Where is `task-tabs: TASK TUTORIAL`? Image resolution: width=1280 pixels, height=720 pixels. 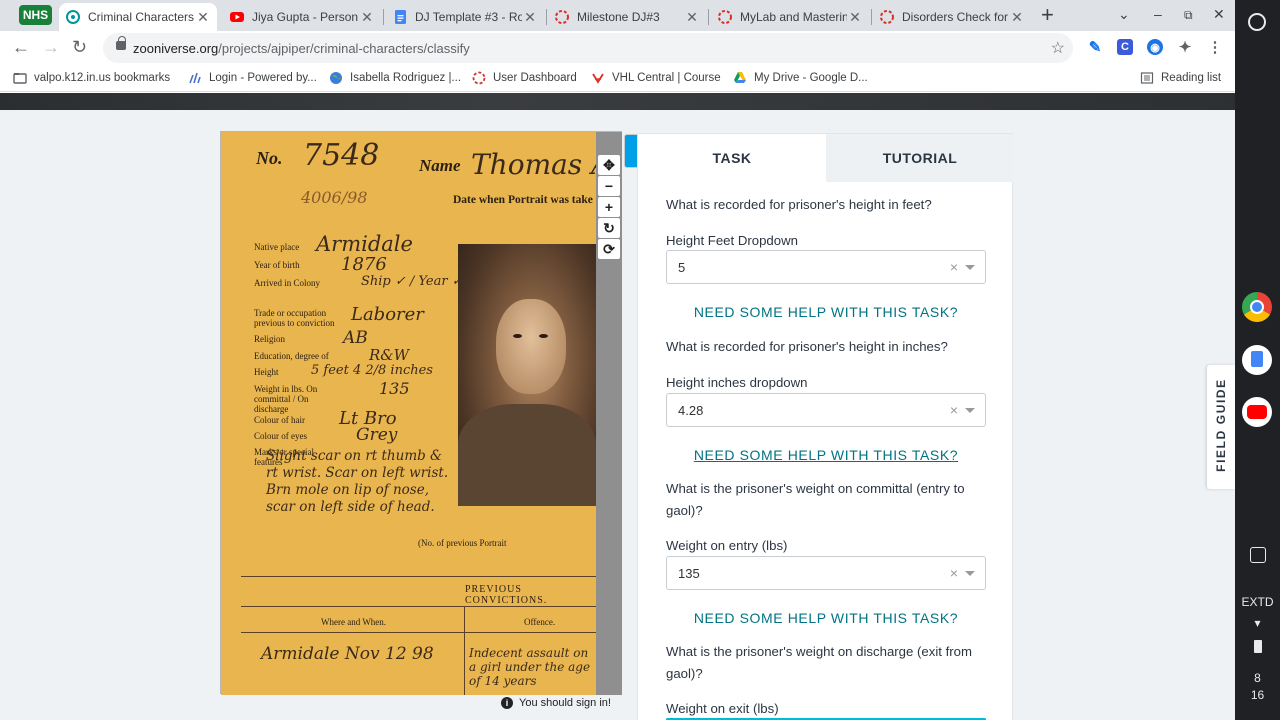 task-tabs: TASK TUTORIAL is located at coordinates (826, 158).